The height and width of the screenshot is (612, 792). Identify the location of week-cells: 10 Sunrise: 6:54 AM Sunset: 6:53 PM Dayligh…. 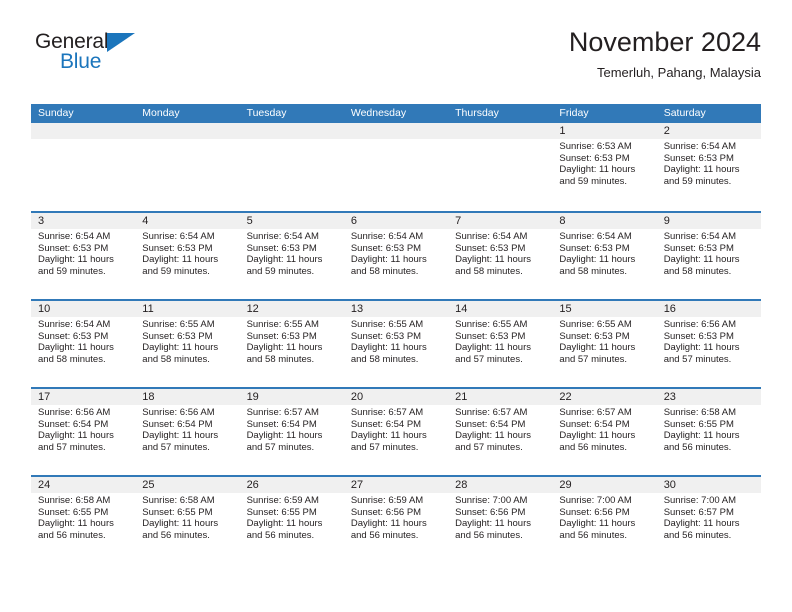
(396, 344).